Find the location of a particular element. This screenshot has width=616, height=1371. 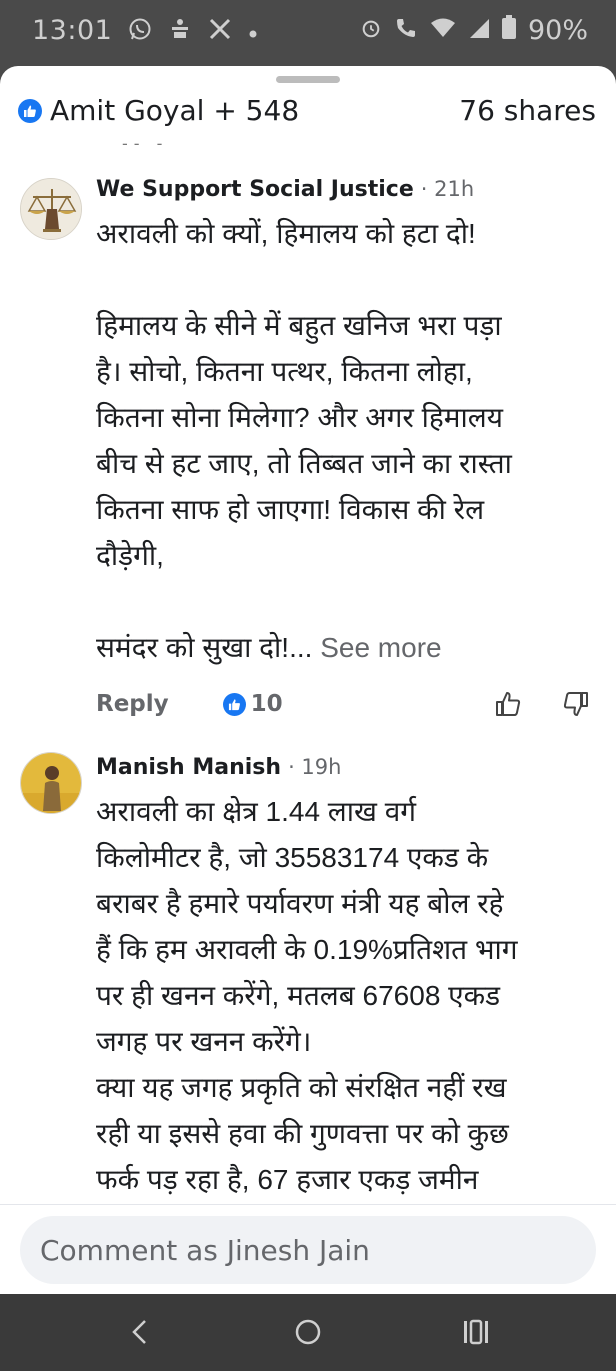

comment-author: Manish Manish is located at coordinates (188, 767).